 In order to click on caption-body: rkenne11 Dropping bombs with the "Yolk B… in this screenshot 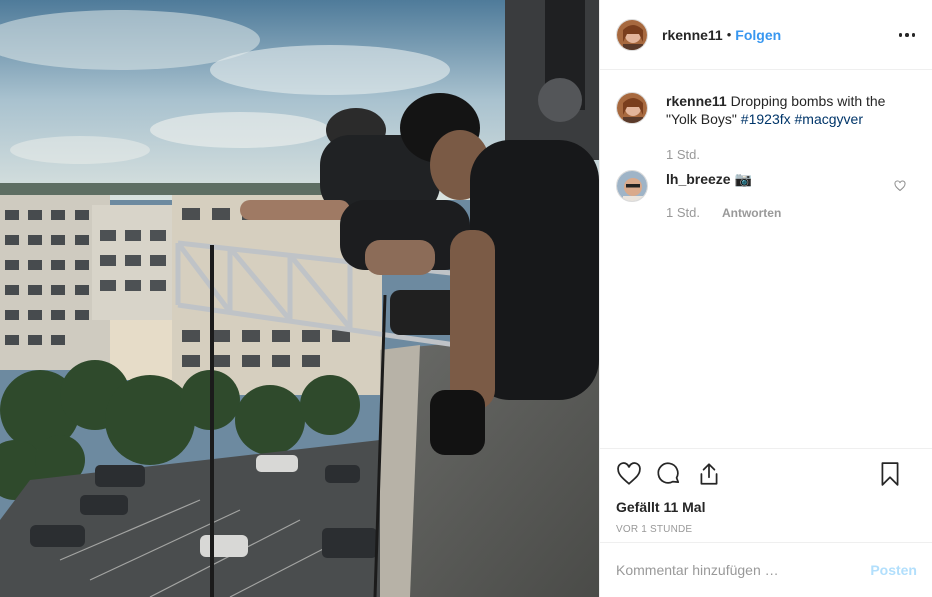, I will do `click(791, 128)`.